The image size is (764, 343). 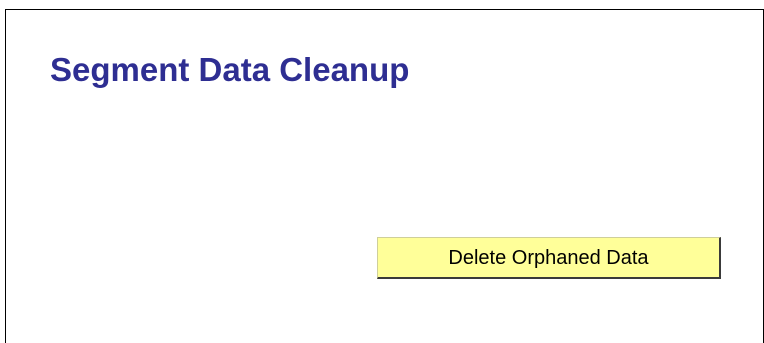 I want to click on page-title: Segment Data Cleanup, so click(x=230, y=69).